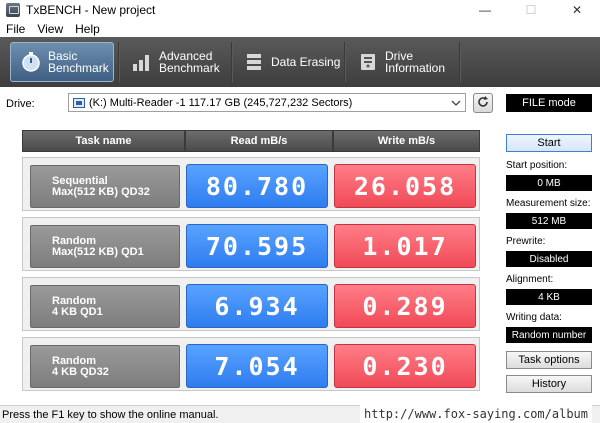  What do you see at coordinates (549, 103) in the screenshot?
I see `file-mode-indicator: FILE mode` at bounding box center [549, 103].